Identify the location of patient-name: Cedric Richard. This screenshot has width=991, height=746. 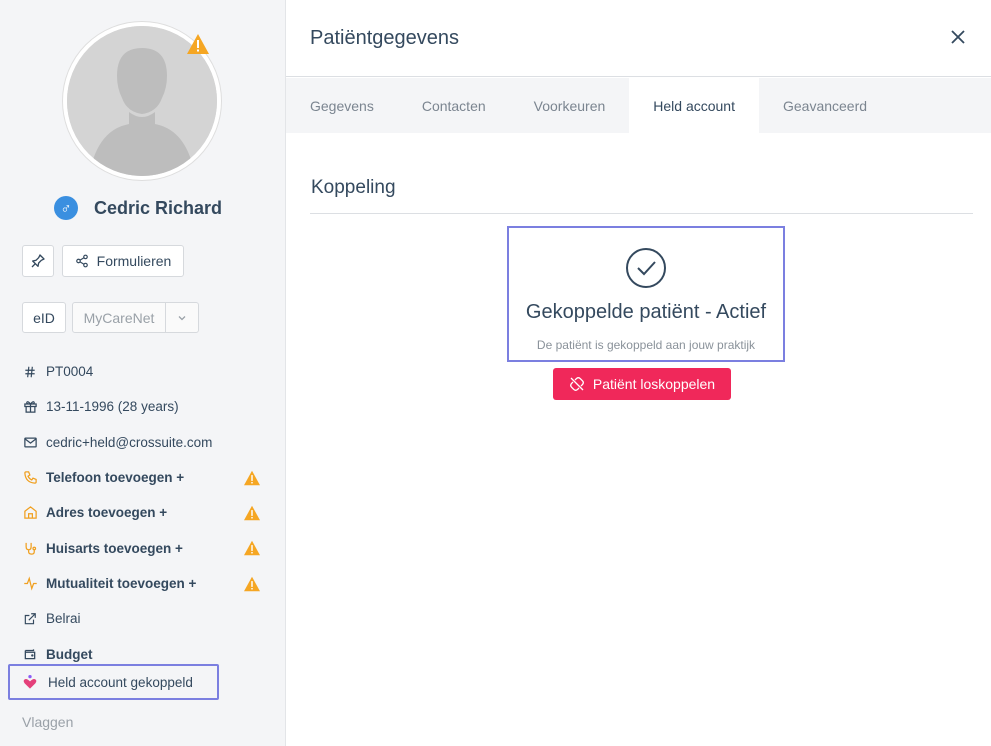
(158, 207).